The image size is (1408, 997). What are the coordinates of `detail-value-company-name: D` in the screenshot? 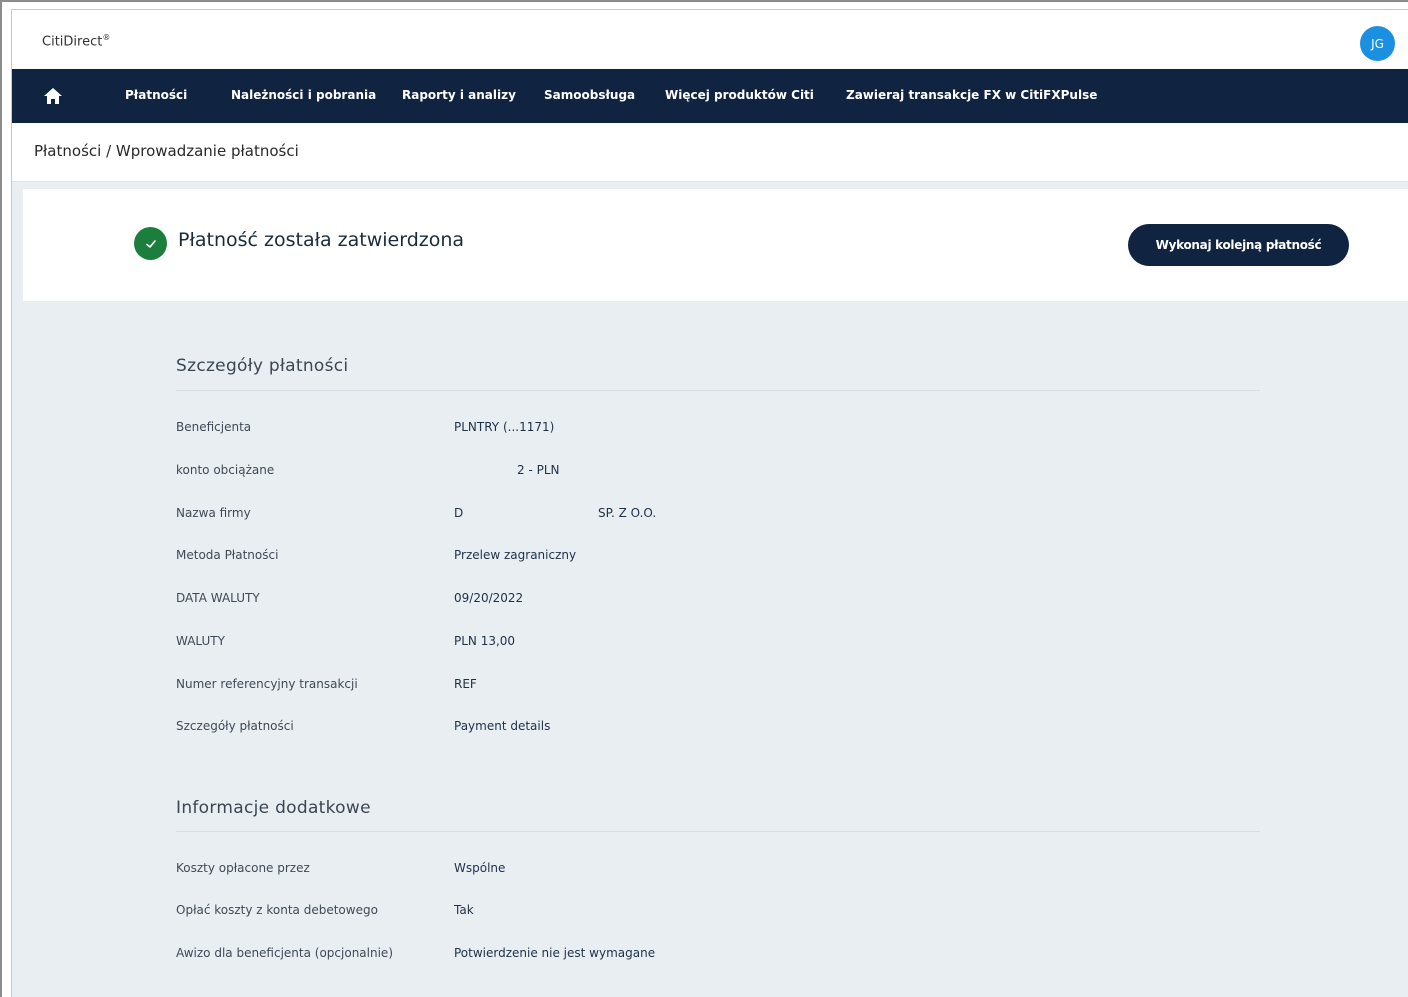 It's located at (459, 513).